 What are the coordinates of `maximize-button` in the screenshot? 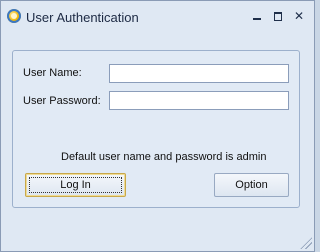 It's located at (278, 16).